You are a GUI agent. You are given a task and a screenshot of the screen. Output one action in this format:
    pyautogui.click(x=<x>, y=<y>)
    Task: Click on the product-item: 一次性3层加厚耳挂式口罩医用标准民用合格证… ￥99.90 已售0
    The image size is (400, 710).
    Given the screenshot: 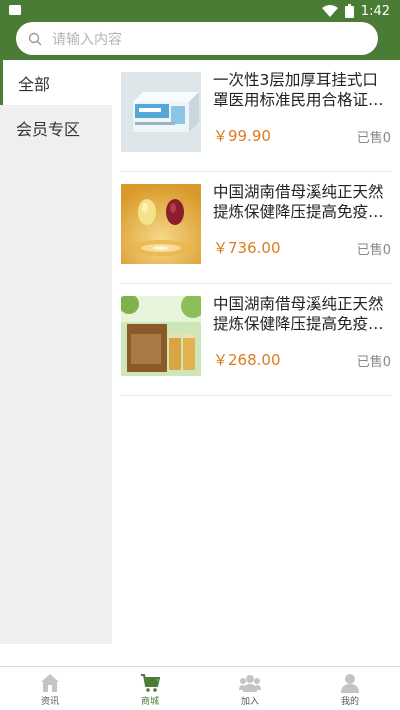 What is the action you would take?
    pyautogui.click(x=256, y=116)
    